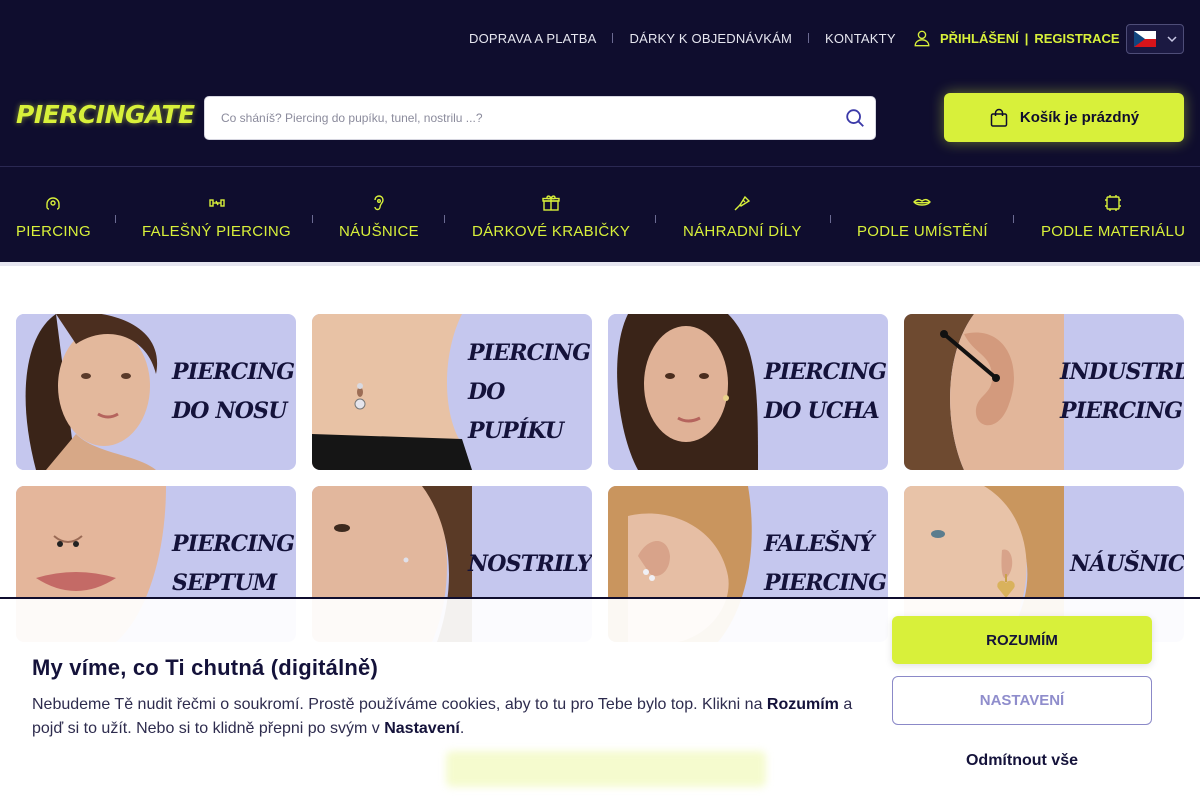 This screenshot has height=800, width=1200. I want to click on top-link-gifts: DÁRKY K OBJEDNÁVKÁM, so click(710, 38).